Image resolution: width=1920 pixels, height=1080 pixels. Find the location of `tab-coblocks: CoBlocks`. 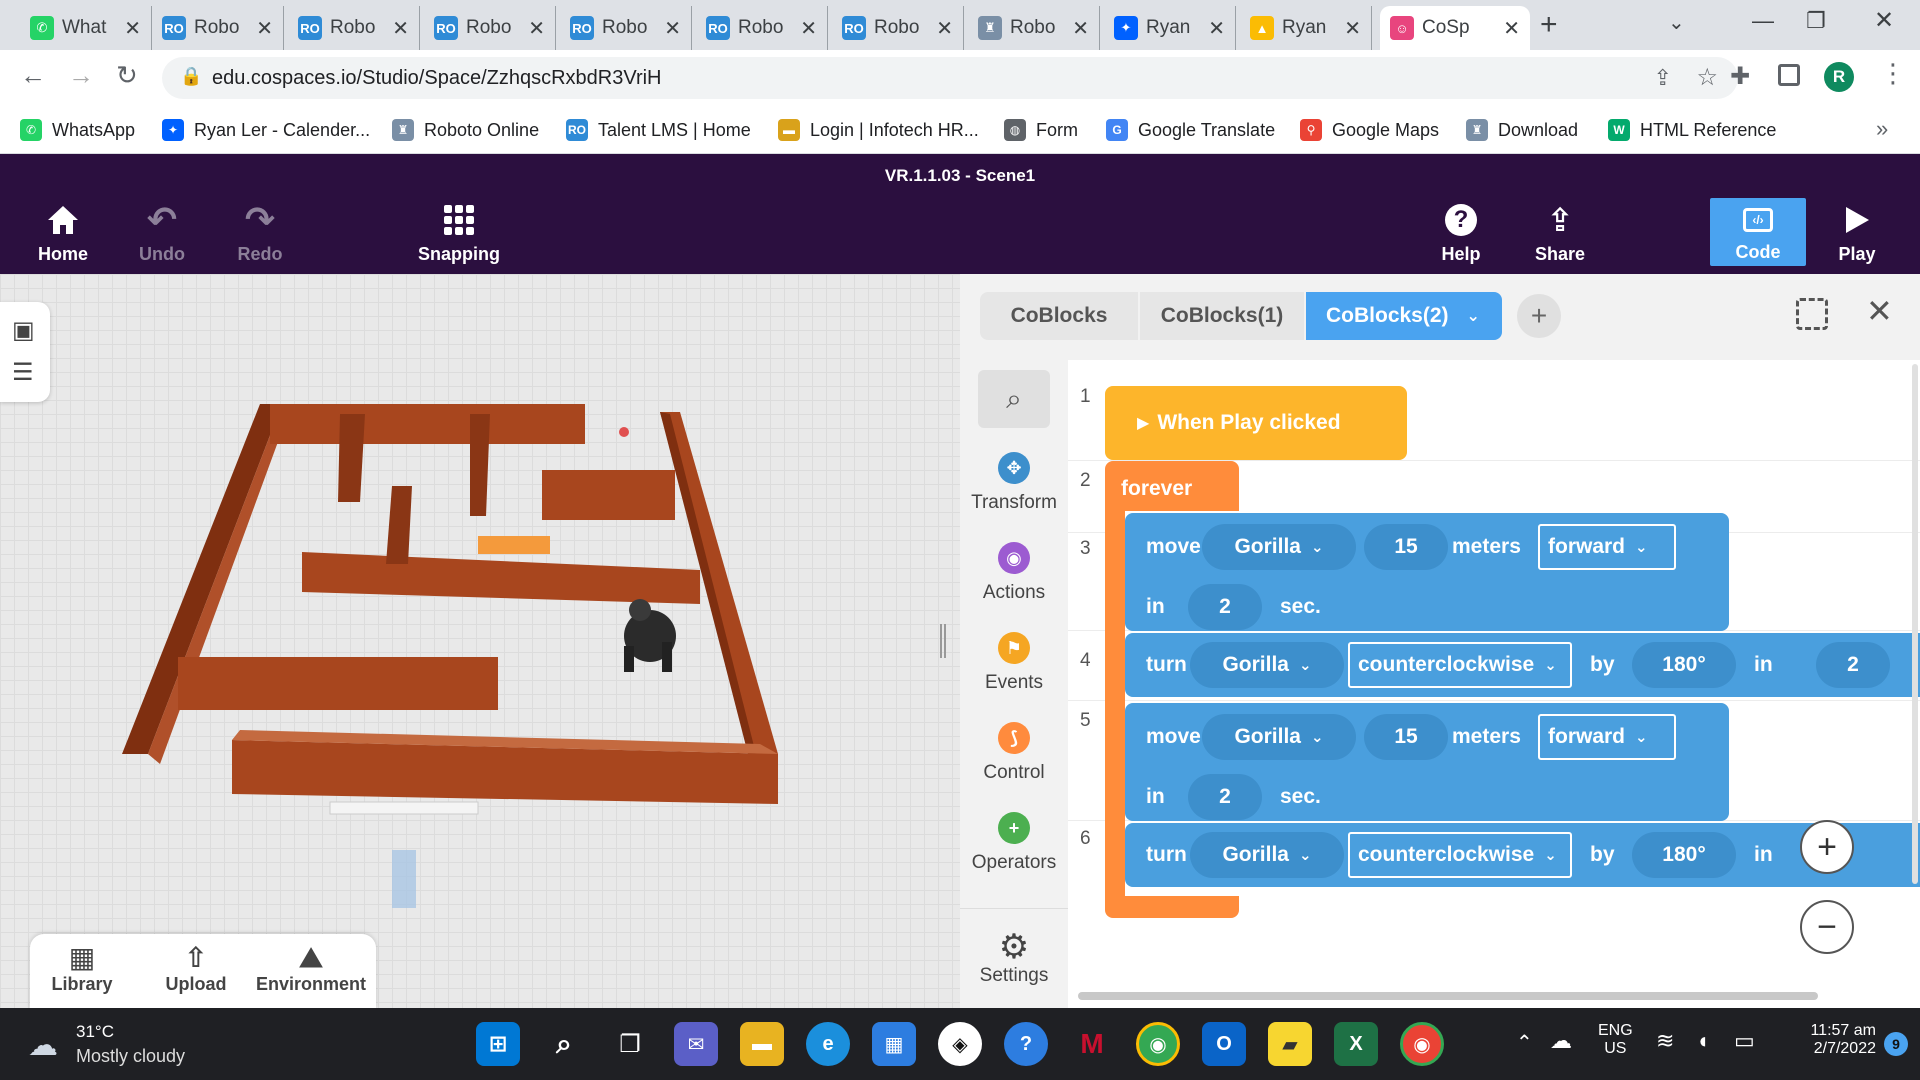

tab-coblocks: CoBlocks is located at coordinates (1059, 316).